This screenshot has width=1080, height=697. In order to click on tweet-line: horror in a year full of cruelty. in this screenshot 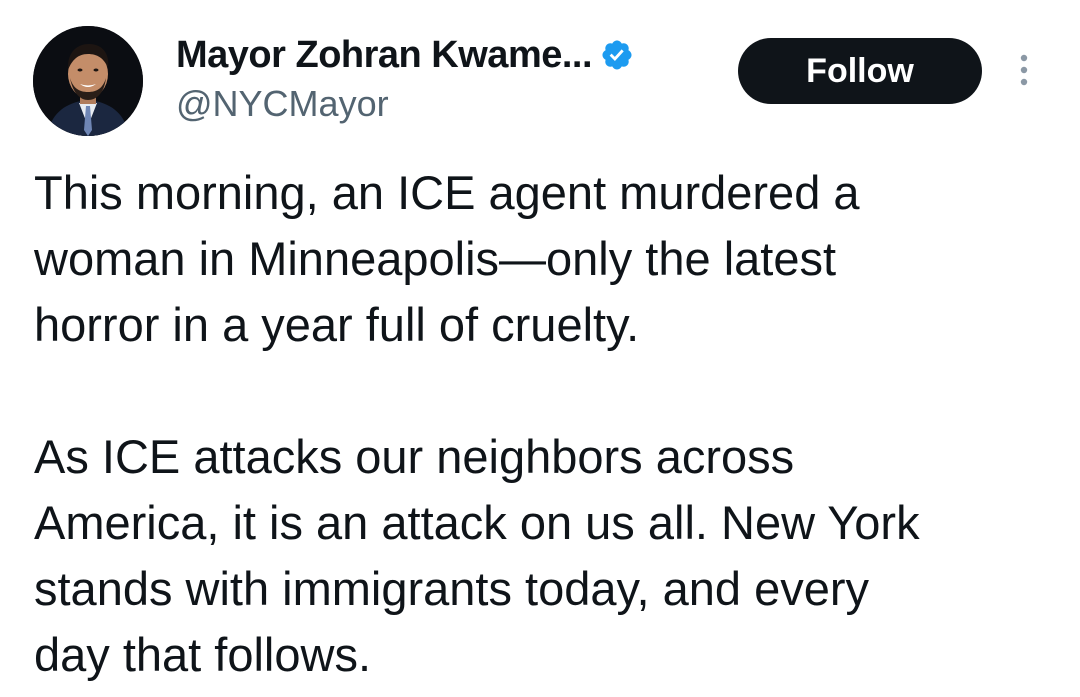, I will do `click(337, 324)`.